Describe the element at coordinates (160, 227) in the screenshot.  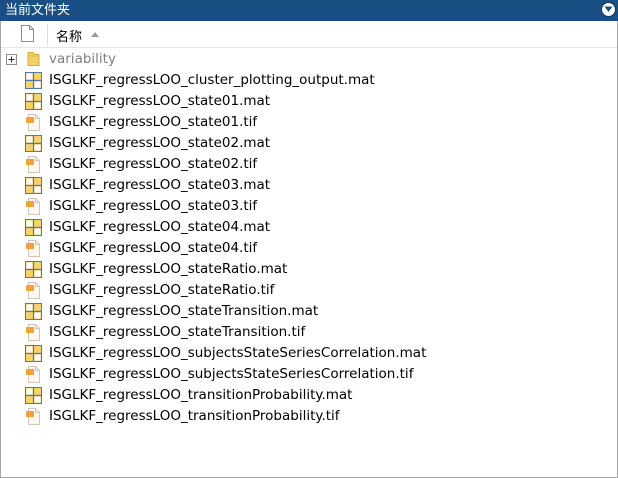
I see `file-name: ISGLKF_regressLOO_state04.mat` at that location.